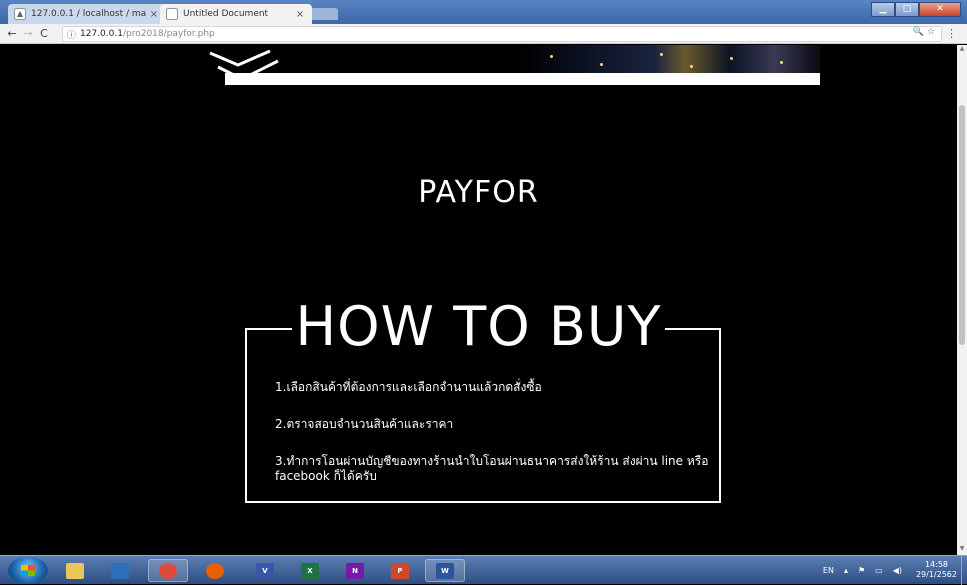 Image resolution: width=967 pixels, height=585 pixels. Describe the element at coordinates (951, 33) in the screenshot. I see `menu-icon: ⋮` at that location.